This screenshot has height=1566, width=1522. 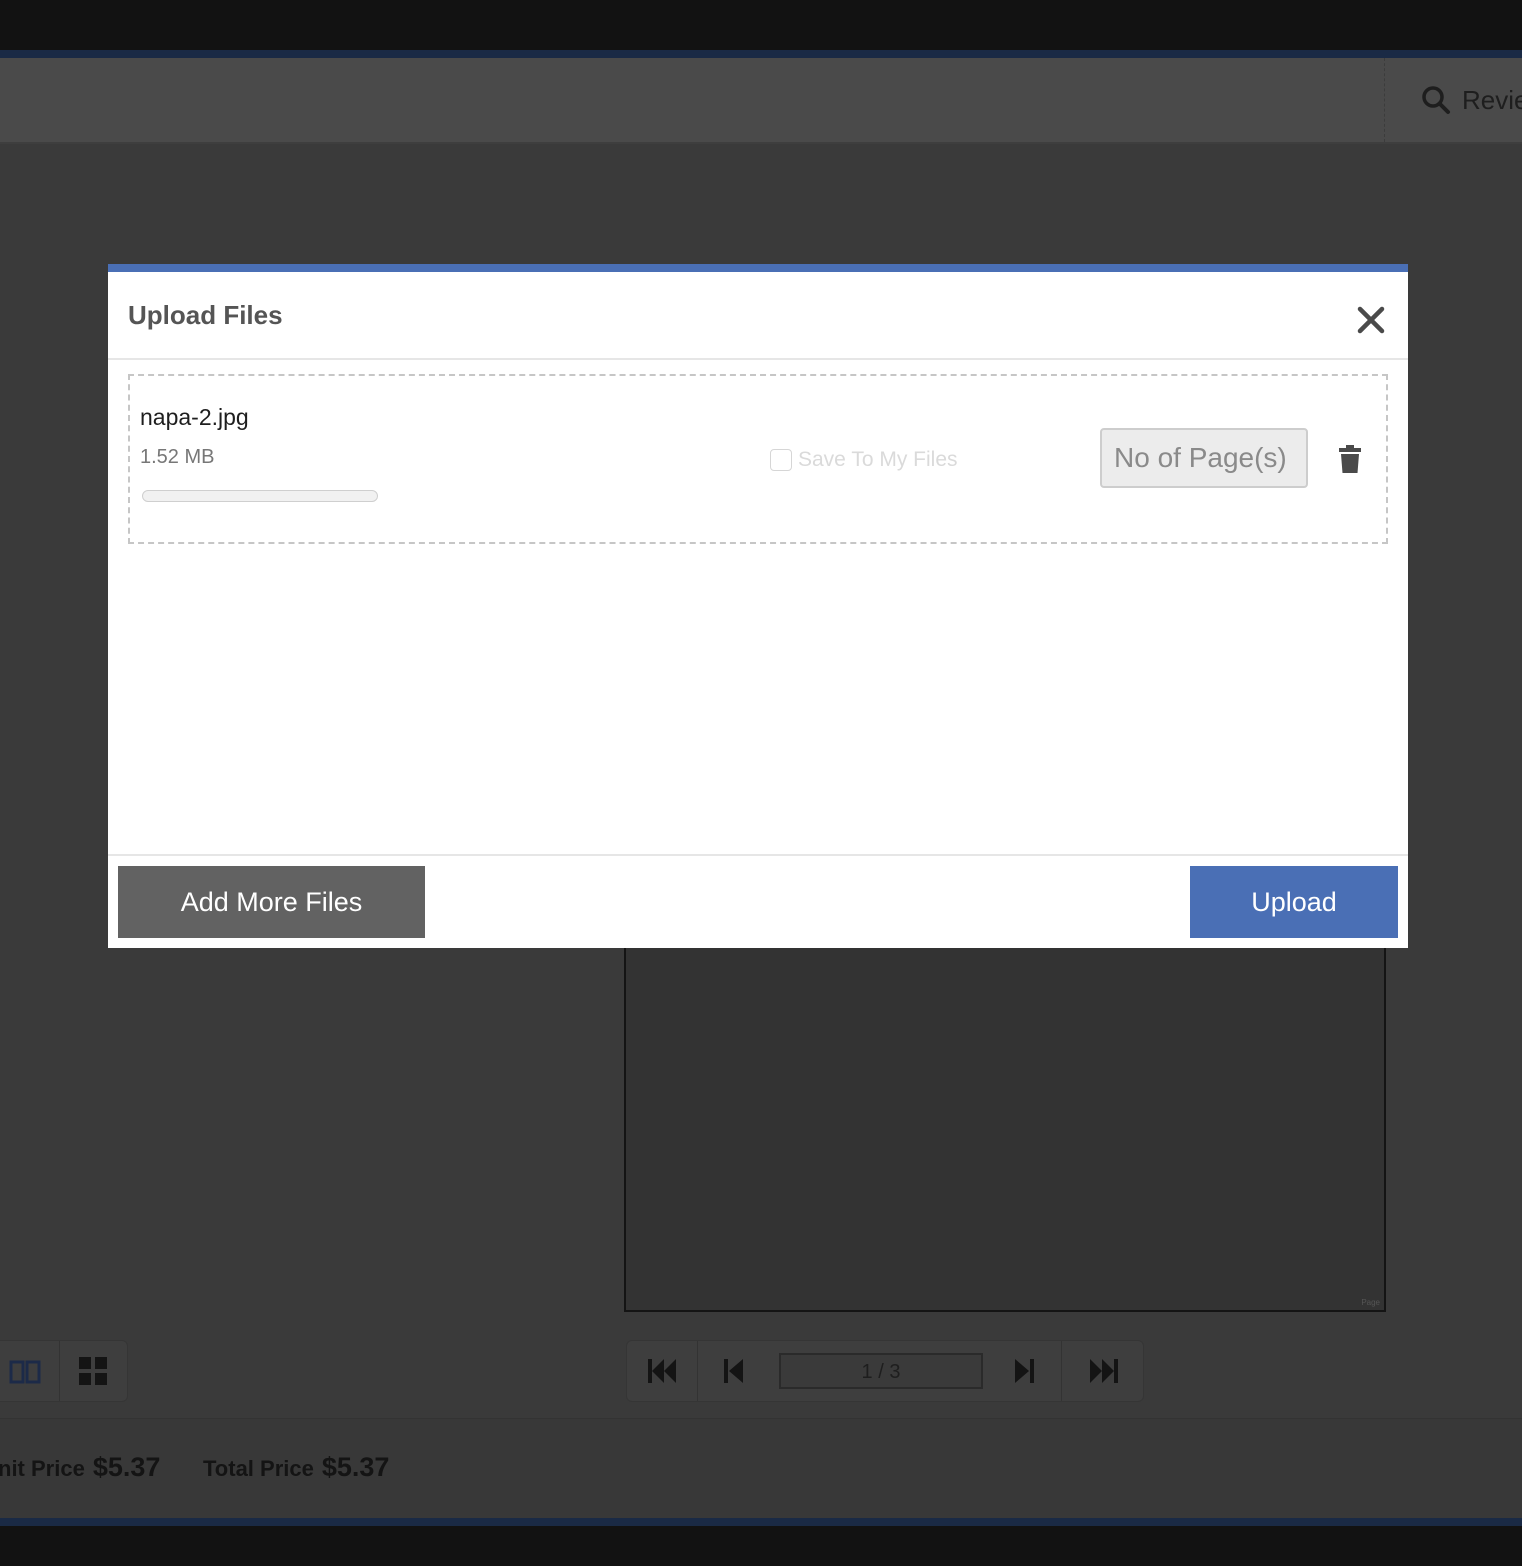 I want to click on top-accent-strip, so click(x=761, y=54).